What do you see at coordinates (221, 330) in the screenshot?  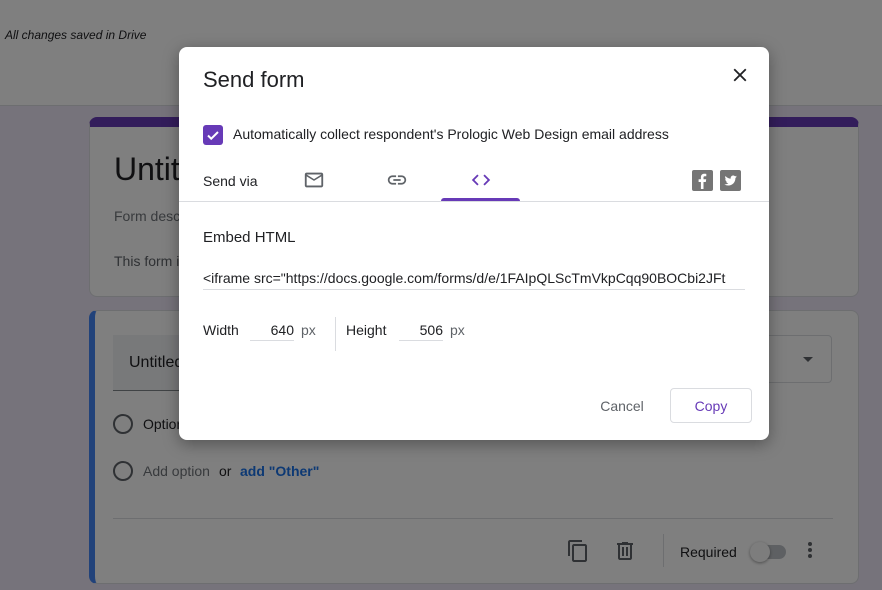 I see `width-label: Width` at bounding box center [221, 330].